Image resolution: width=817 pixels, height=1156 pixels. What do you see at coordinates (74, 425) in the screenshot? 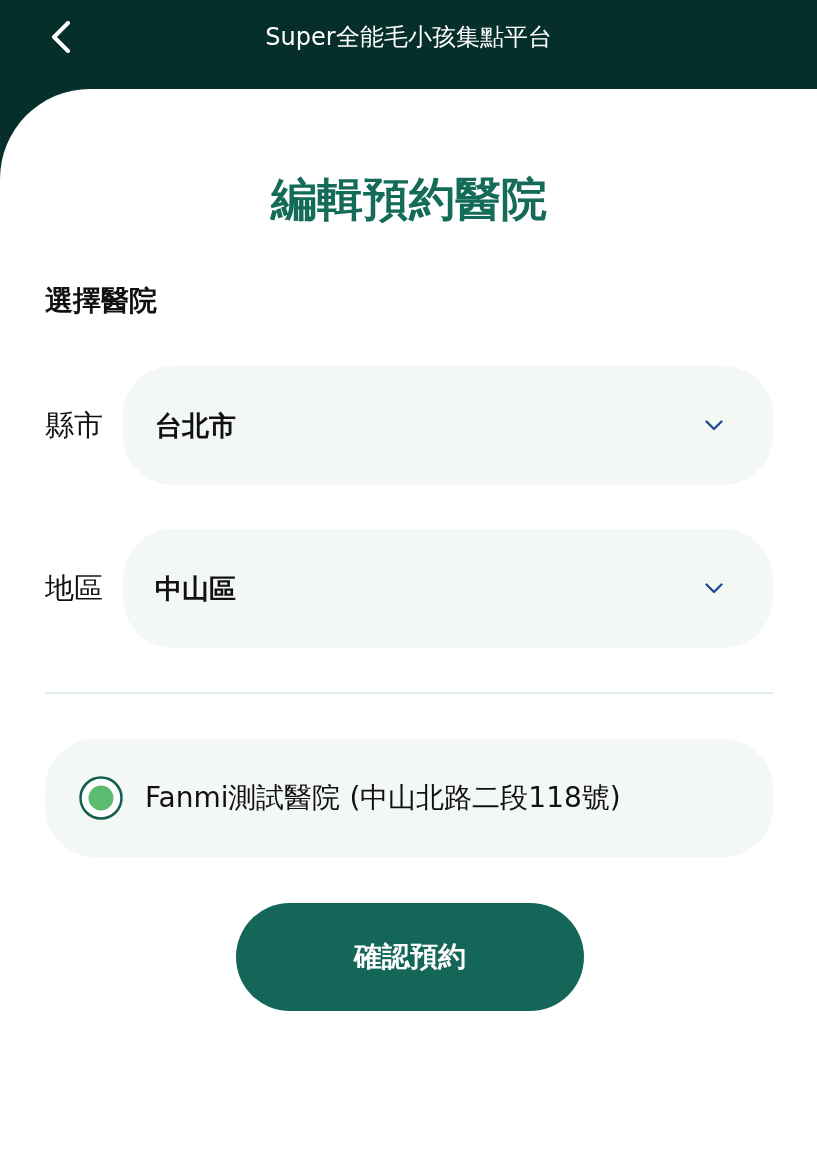
I see `field-label: 縣市` at bounding box center [74, 425].